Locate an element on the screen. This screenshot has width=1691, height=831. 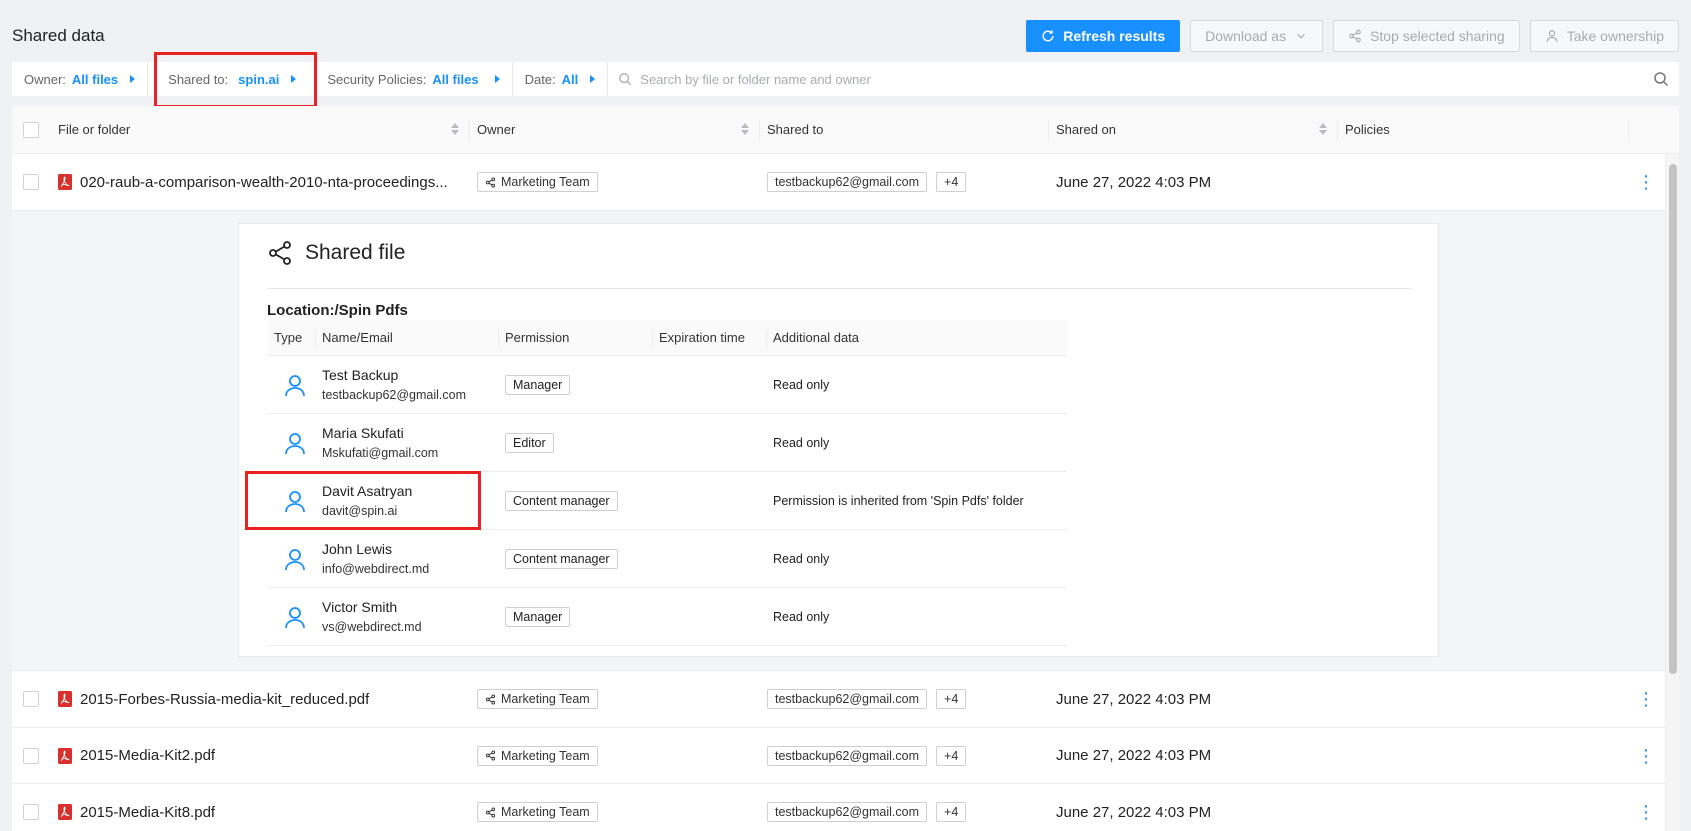
share-icon is located at coordinates (490, 182).